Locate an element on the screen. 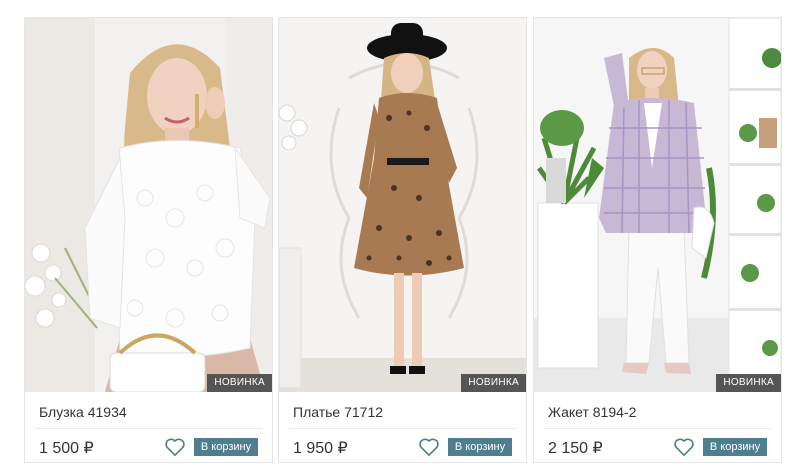 The width and height of the screenshot is (800, 468). product-title: Блузка 41934 is located at coordinates (83, 412).